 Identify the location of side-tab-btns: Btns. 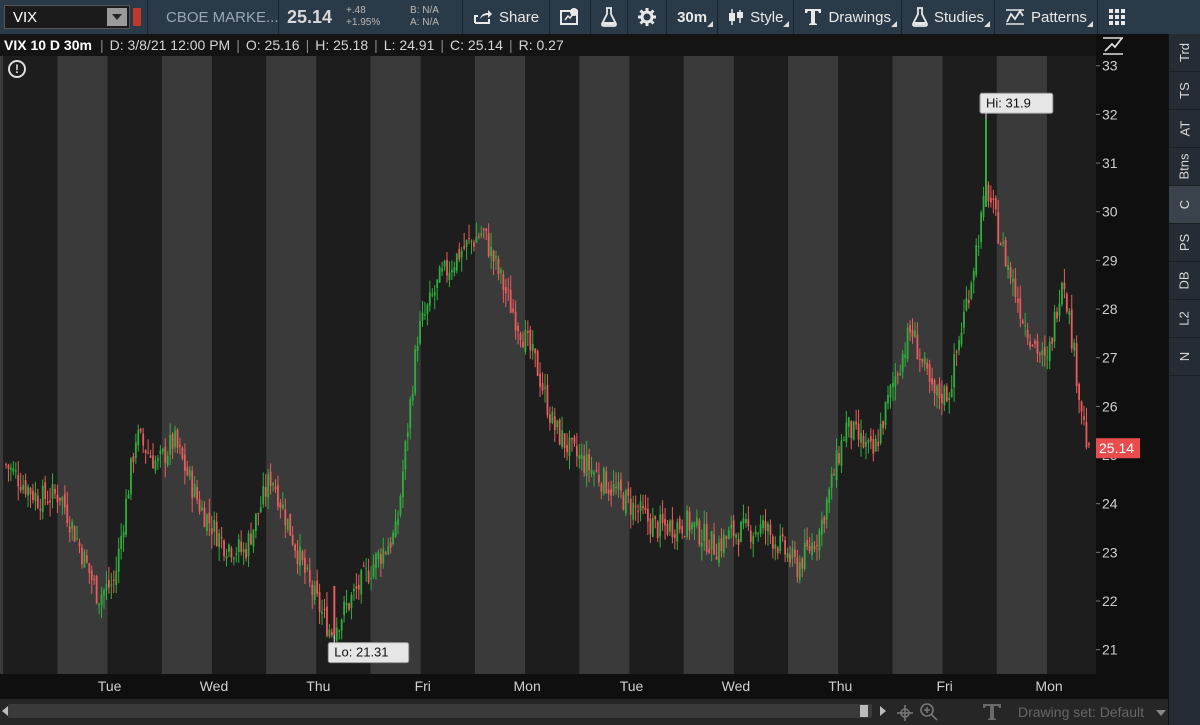
(1184, 167).